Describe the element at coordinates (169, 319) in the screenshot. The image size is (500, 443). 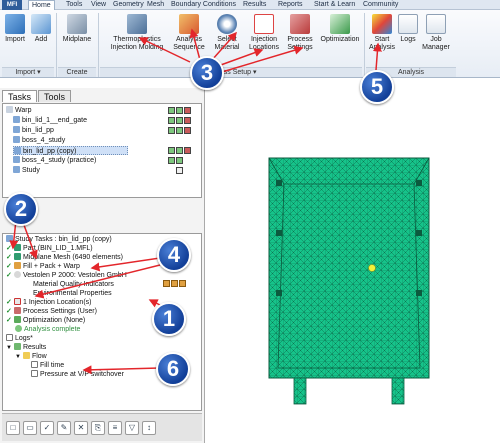
I see `callout-1: 1` at that location.